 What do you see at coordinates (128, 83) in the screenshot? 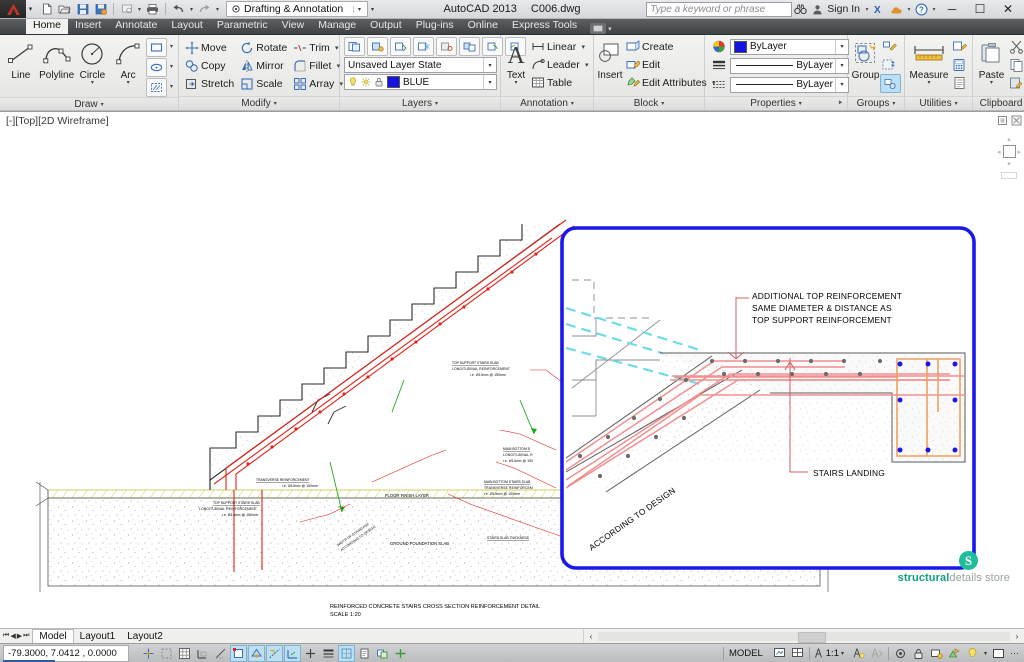
I see `arc-dropdown-caret: ▾` at bounding box center [128, 83].